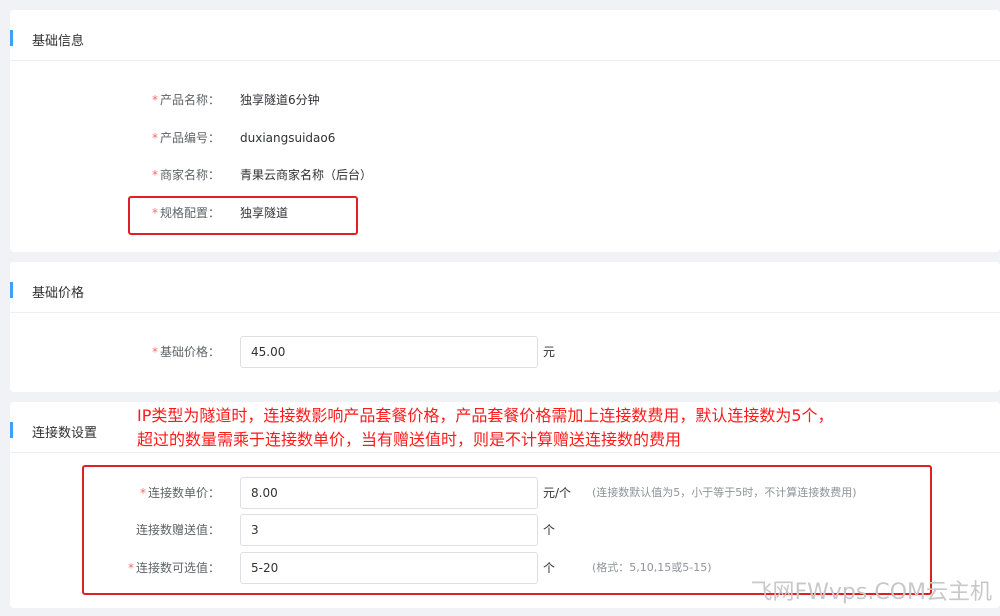 The image size is (1000, 616). Describe the element at coordinates (189, 352) in the screenshot. I see `label-text: 基础价格：` at that location.